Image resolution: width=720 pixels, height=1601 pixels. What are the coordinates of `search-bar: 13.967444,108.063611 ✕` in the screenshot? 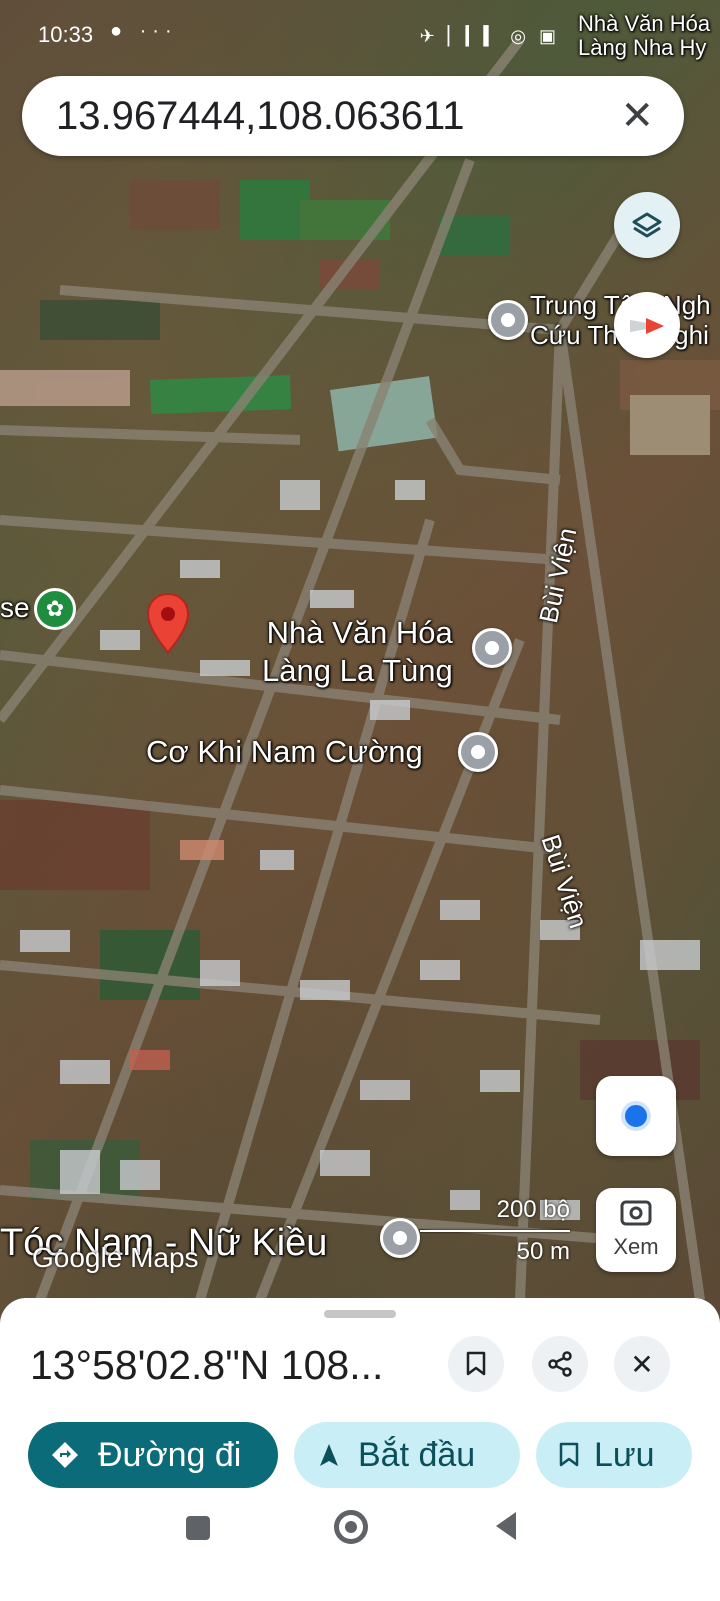 It's located at (353, 116).